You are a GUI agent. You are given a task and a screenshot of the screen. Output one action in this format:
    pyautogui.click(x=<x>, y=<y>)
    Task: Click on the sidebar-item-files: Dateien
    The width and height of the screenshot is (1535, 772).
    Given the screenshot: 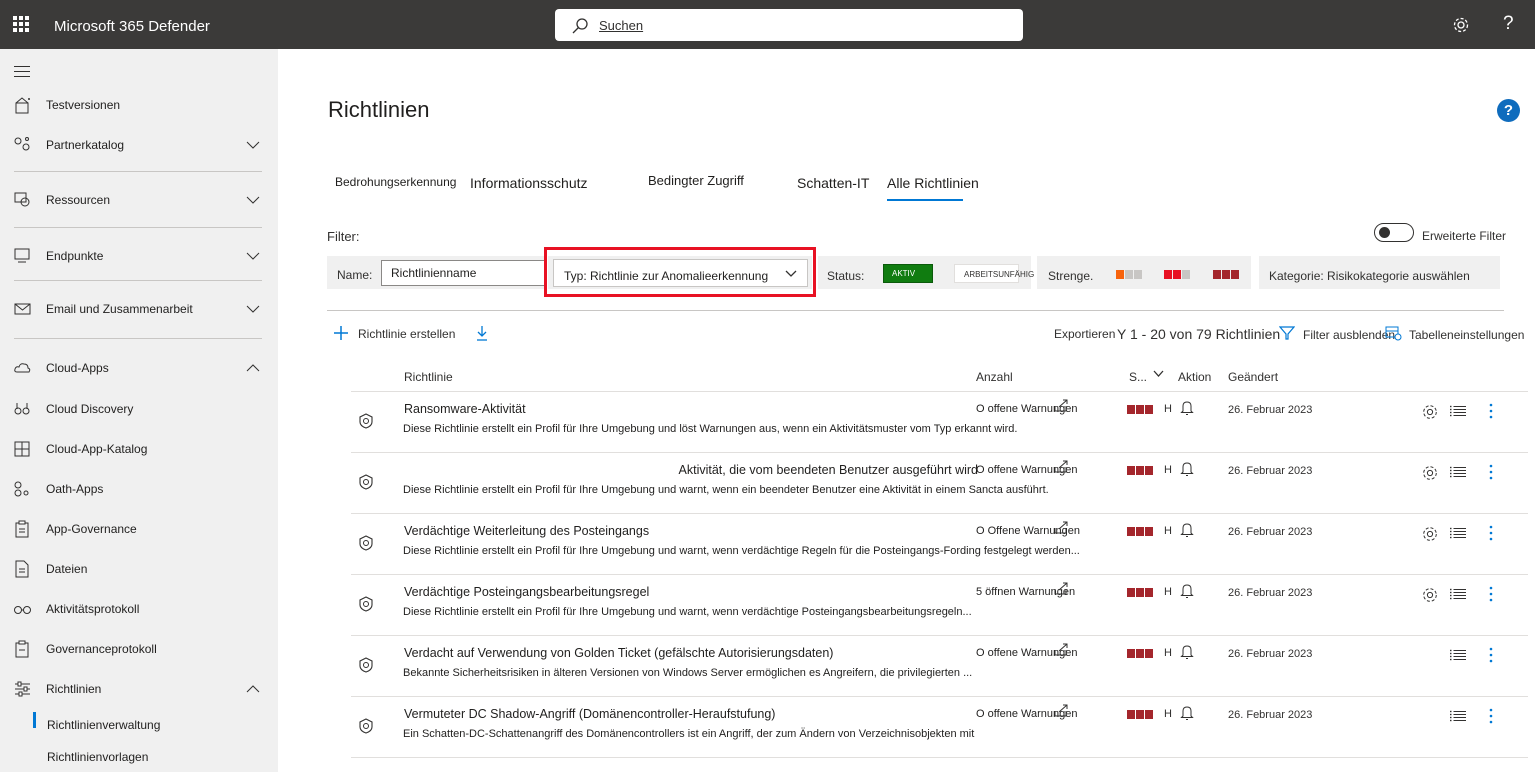 What is the action you would take?
    pyautogui.click(x=139, y=569)
    